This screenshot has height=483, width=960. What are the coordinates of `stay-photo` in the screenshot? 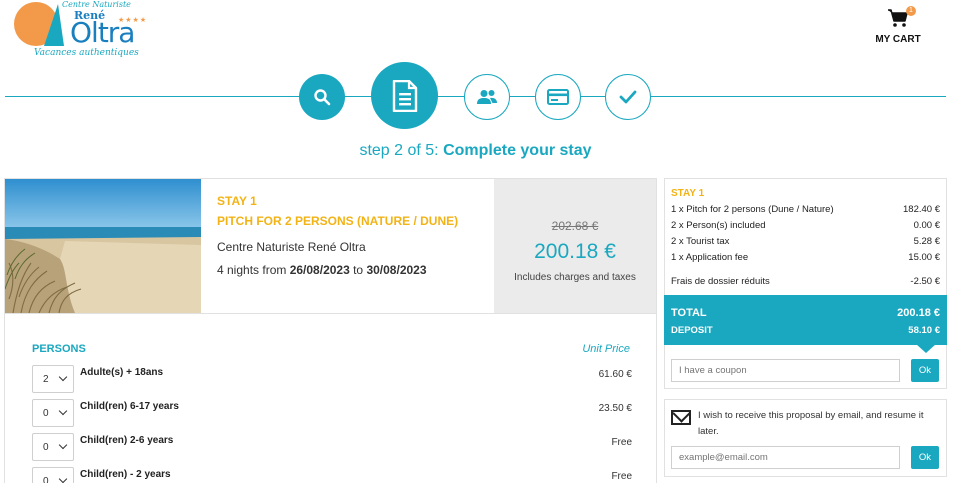 It's located at (103, 246).